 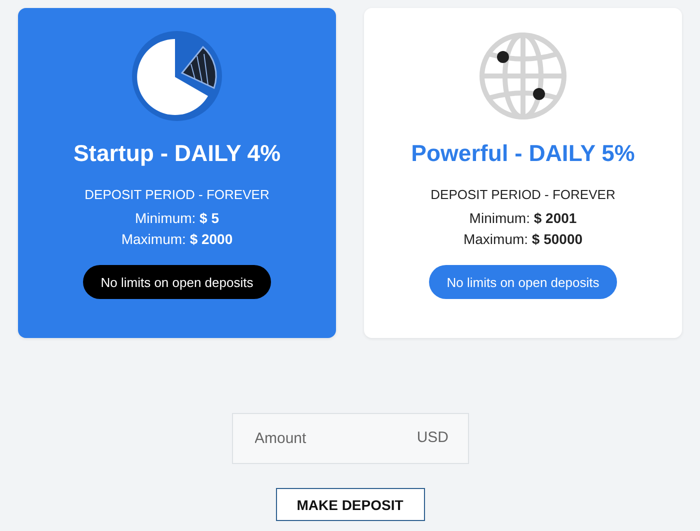 I want to click on pie-chart-icon, so click(x=177, y=76).